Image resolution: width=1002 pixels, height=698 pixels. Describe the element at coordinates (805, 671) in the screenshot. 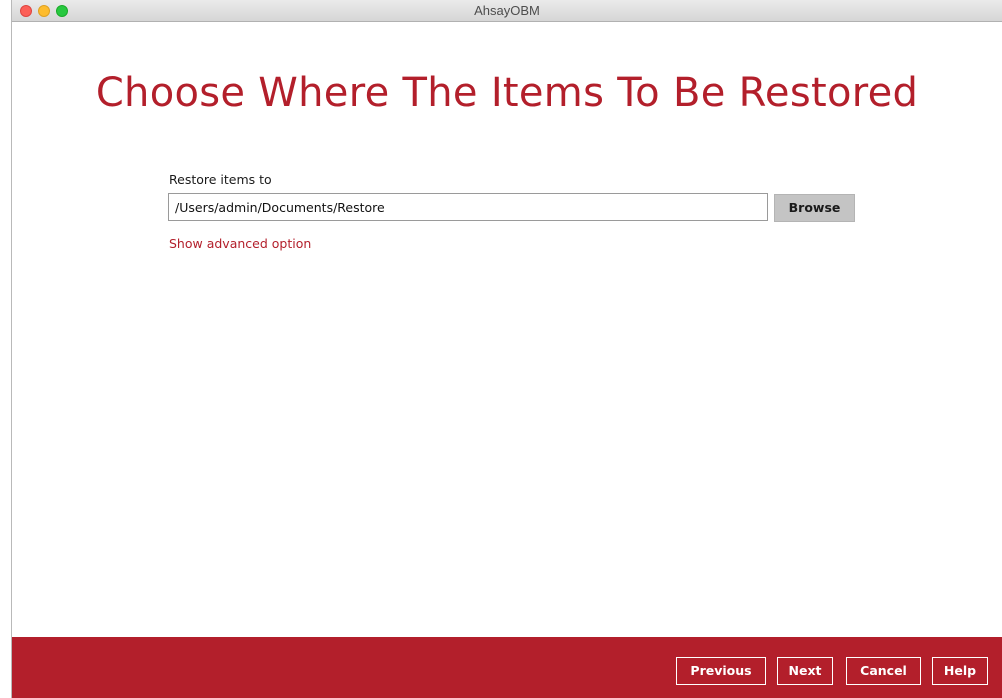

I see `next-button: Next` at that location.